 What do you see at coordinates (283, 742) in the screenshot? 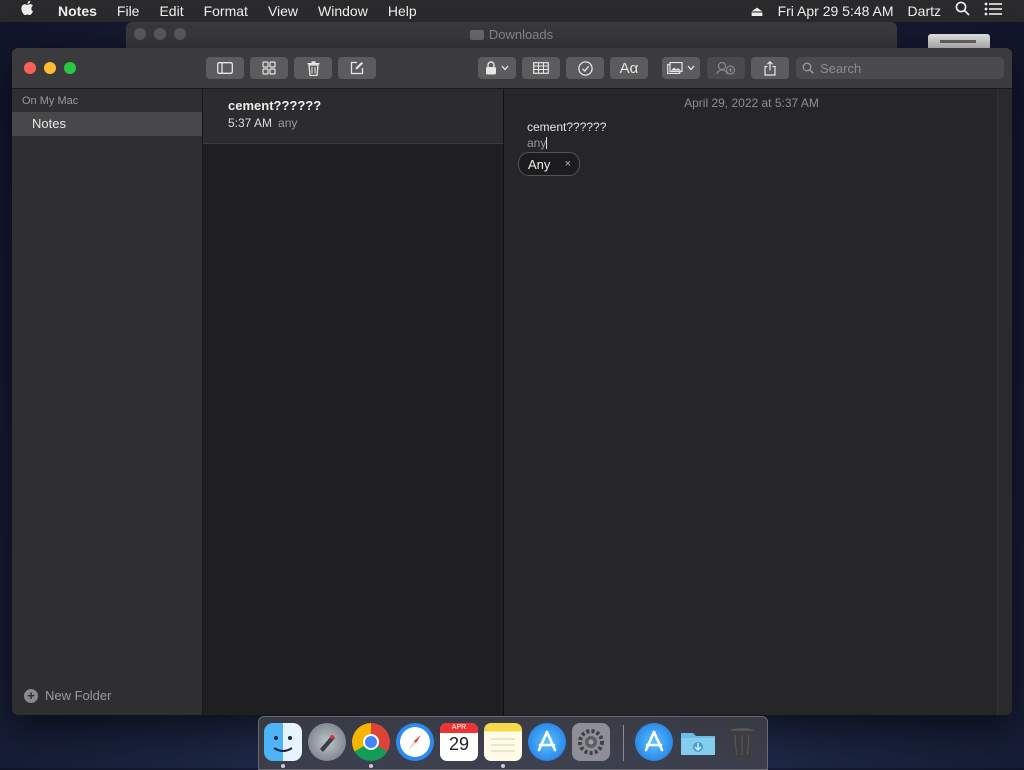
I see `finder-icon` at bounding box center [283, 742].